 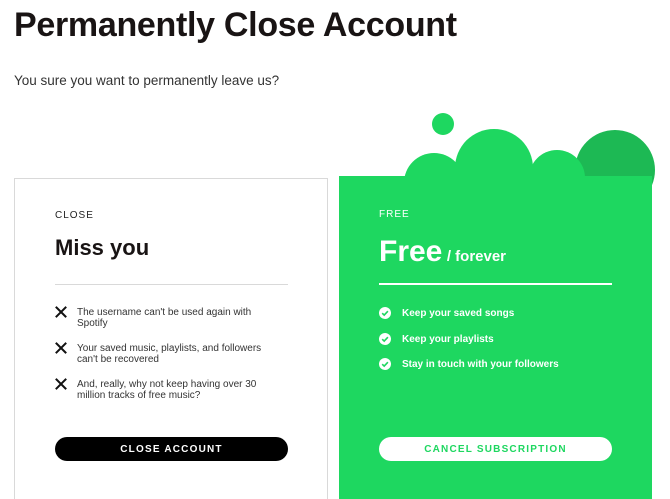 I want to click on list-item-line2: Spotify, so click(x=92, y=323).